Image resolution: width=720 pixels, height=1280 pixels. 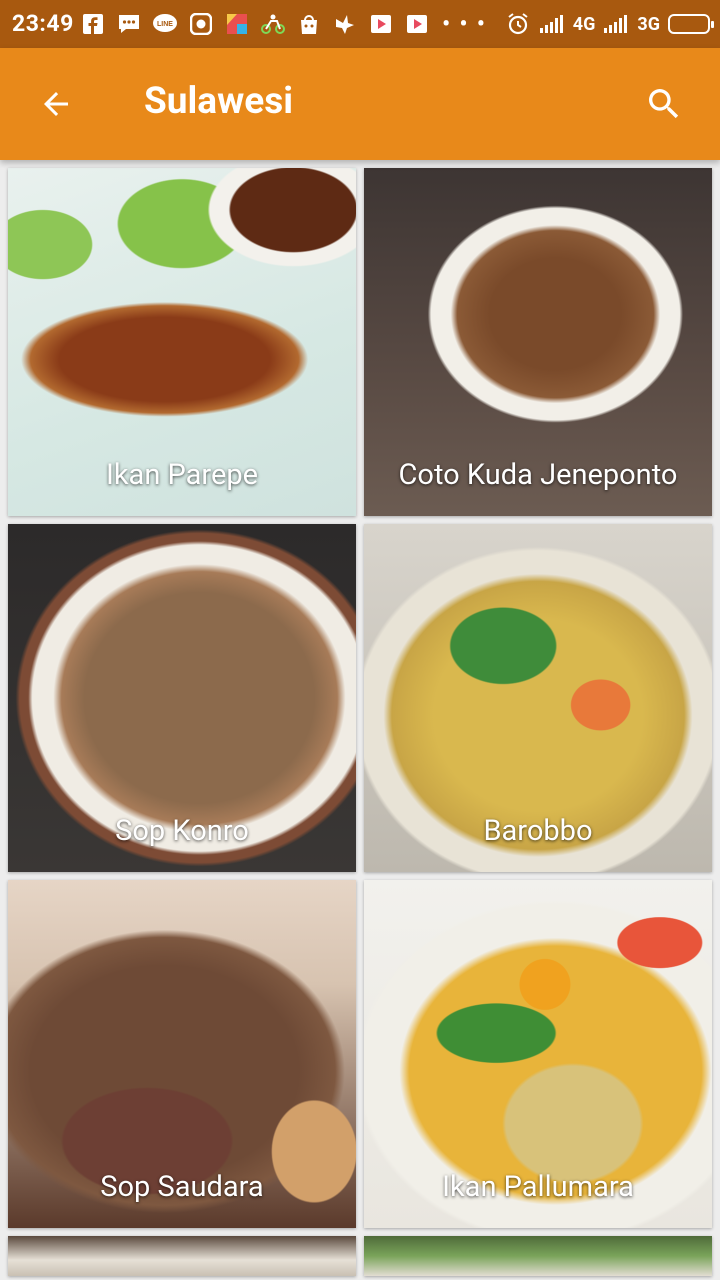 I want to click on food-card-sop-saudara: Sop Saudara, so click(x=182, y=1054).